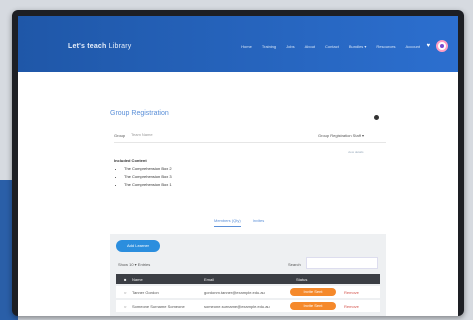  Describe the element at coordinates (137, 279) in the screenshot. I see `column-name: Name` at that location.